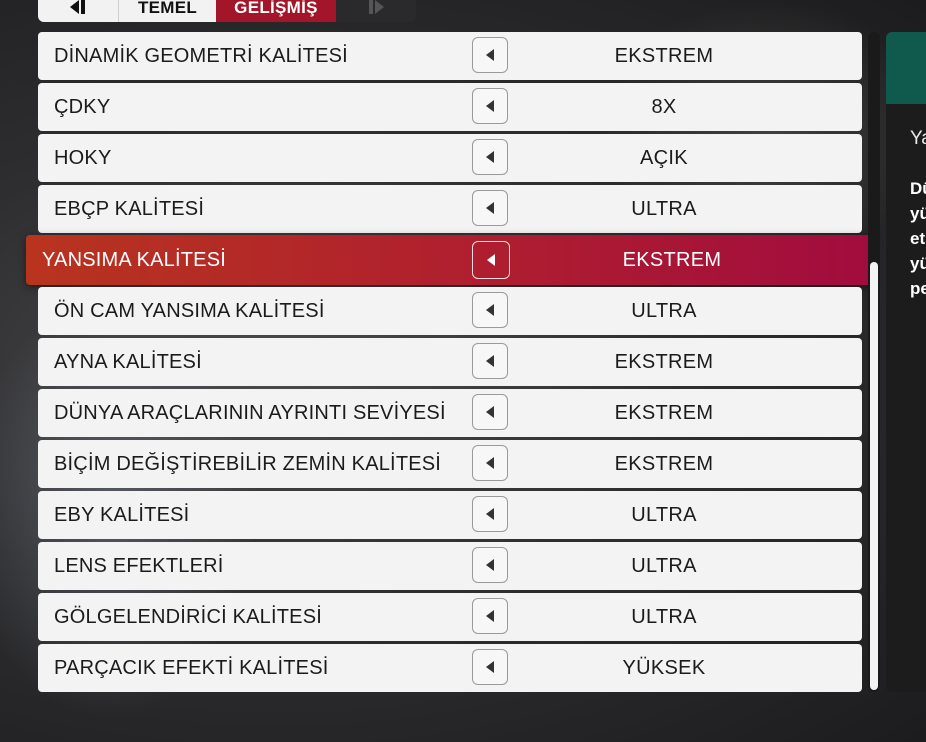 Image resolution: width=926 pixels, height=742 pixels. Describe the element at coordinates (906, 68) in the screenshot. I see `description-panel-header` at that location.